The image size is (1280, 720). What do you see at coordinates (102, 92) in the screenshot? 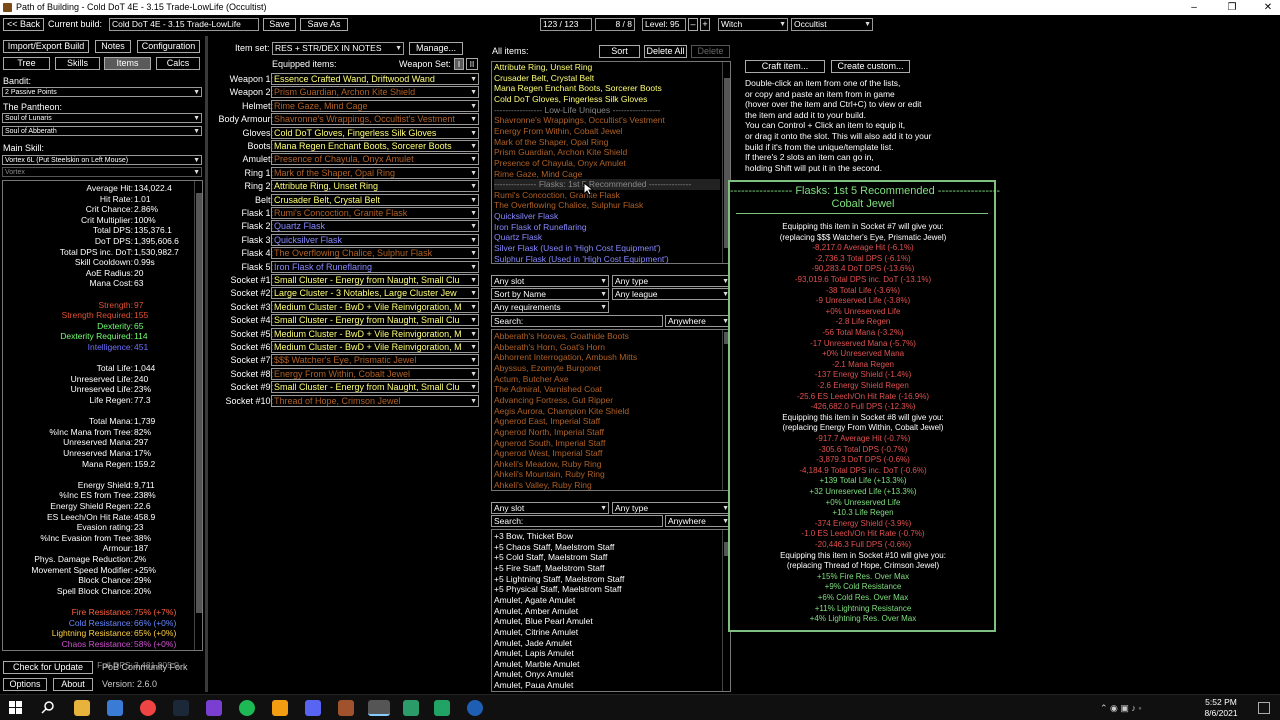
I see `bandit-select: 2 Passive Points ▼` at bounding box center [102, 92].